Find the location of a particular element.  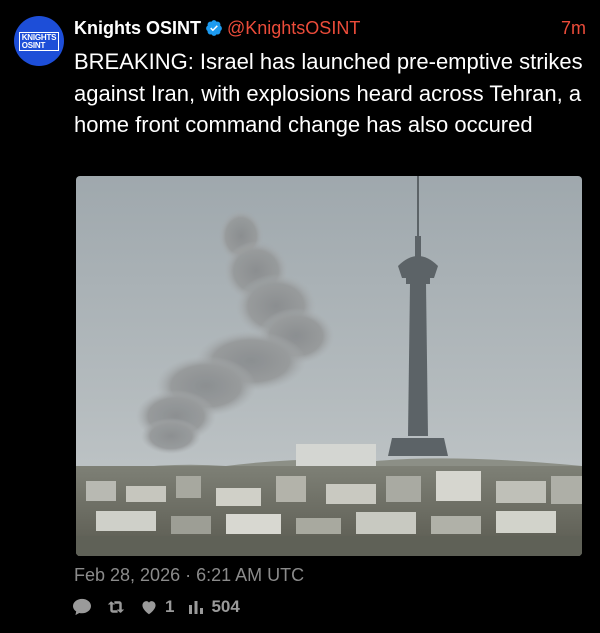

knights-osint-logo: KNIGHTS OSINT is located at coordinates (39, 41).